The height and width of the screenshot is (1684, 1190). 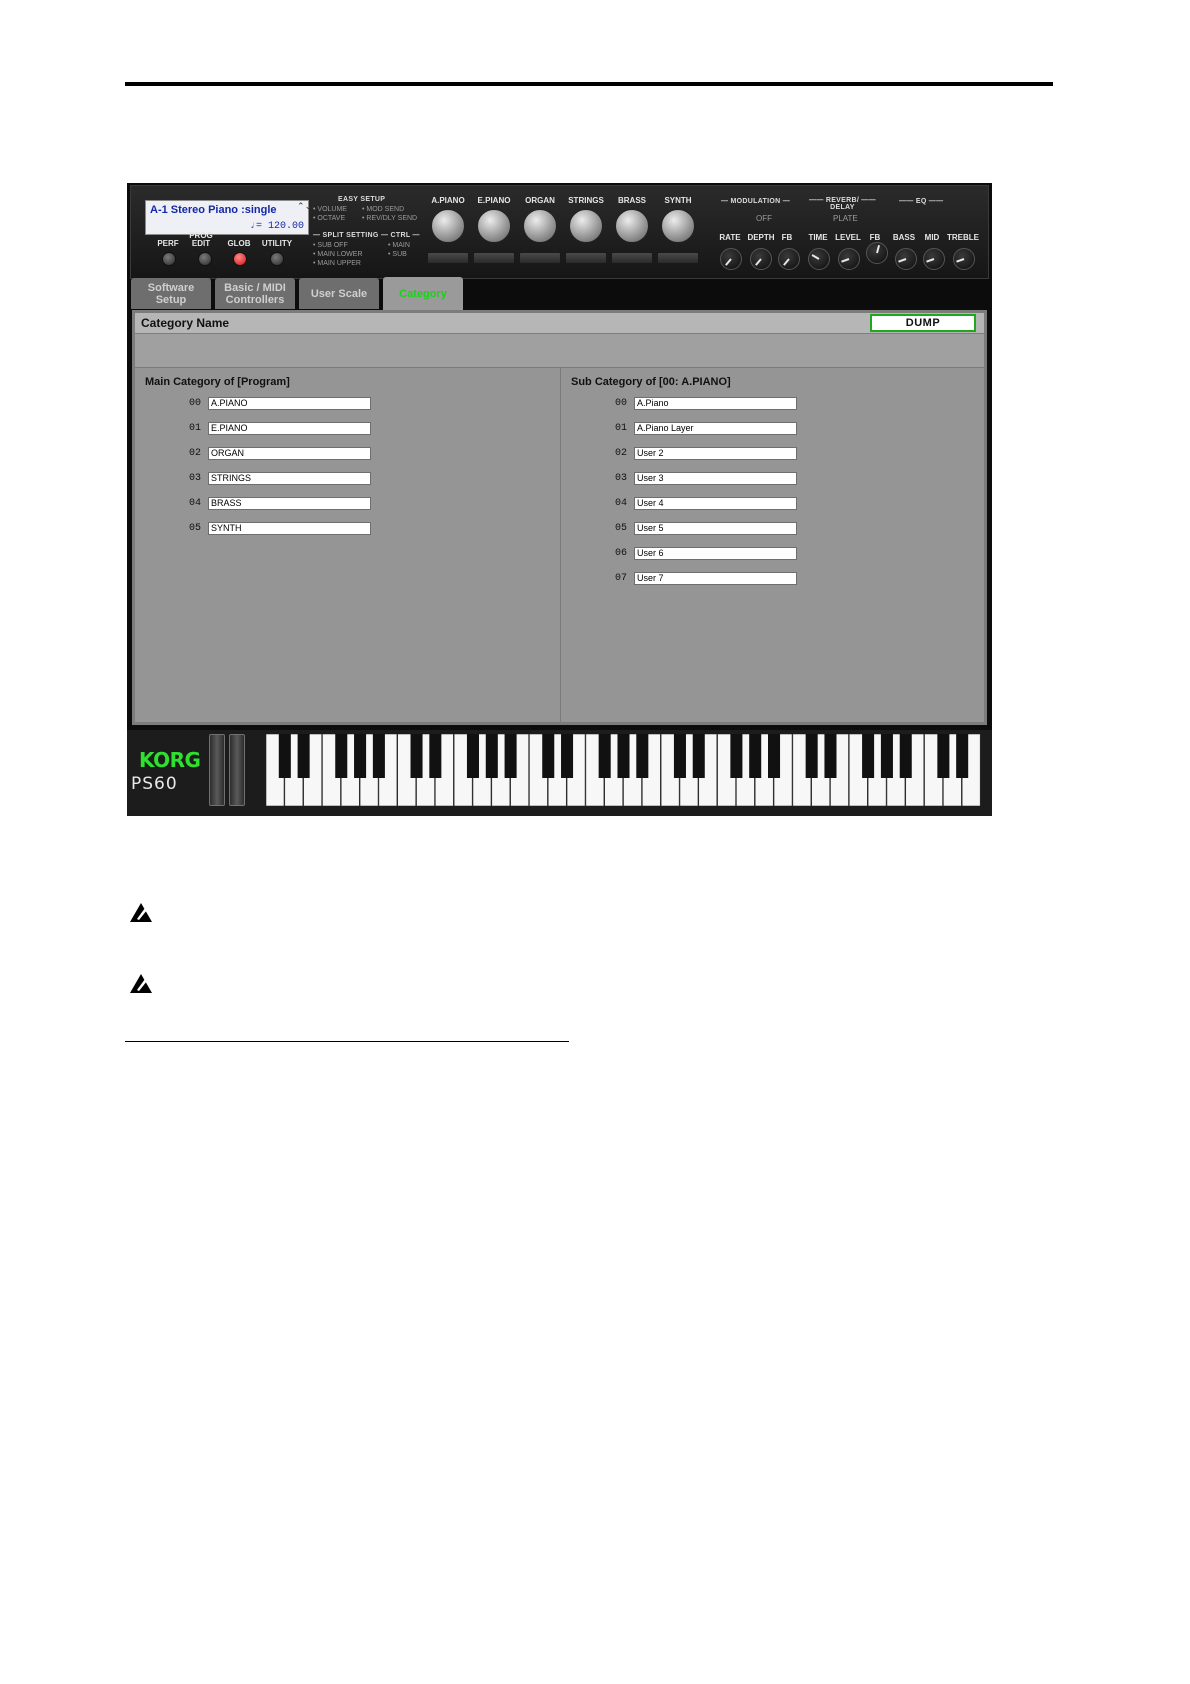 What do you see at coordinates (329, 218) in the screenshot?
I see `easy-setup-octave: • OCTAVE` at bounding box center [329, 218].